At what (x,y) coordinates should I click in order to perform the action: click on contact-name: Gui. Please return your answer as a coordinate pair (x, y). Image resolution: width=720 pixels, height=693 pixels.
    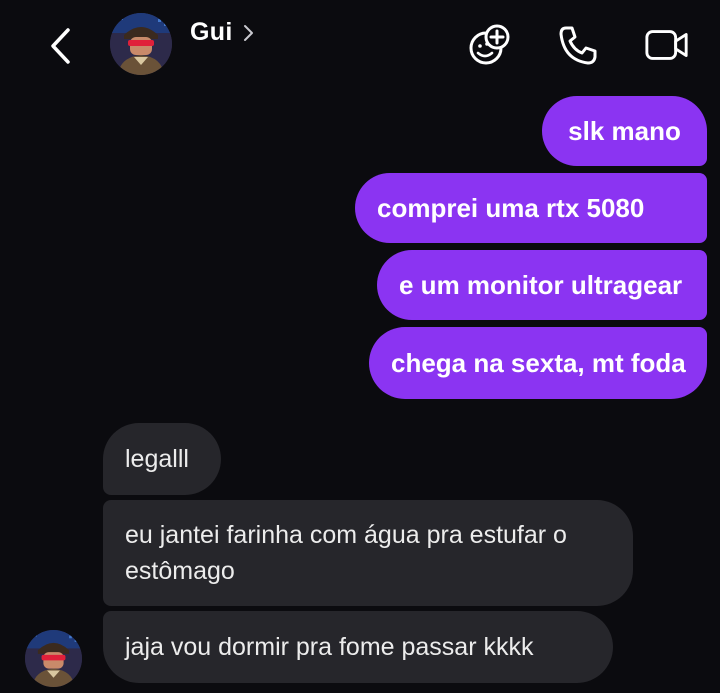
    Looking at the image, I should click on (211, 32).